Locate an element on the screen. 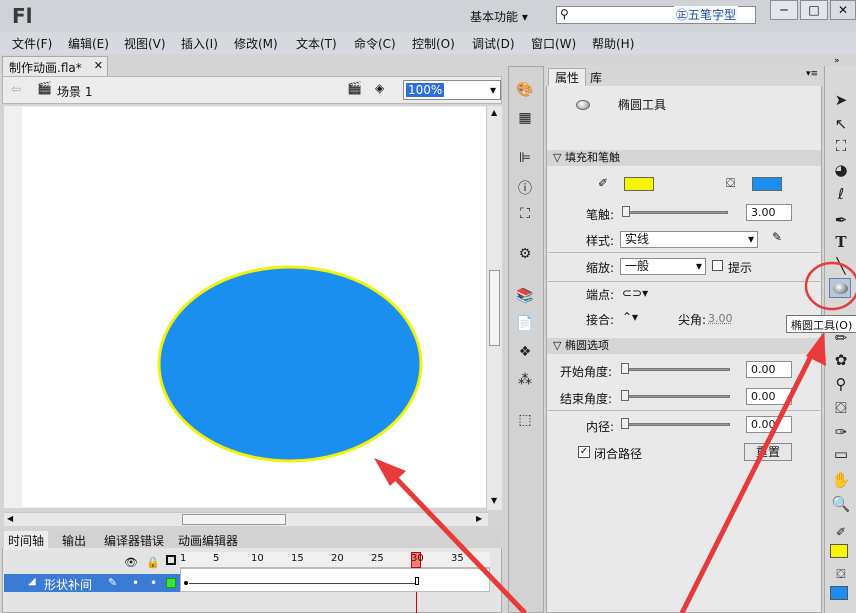  tab-timeline: 时间轴 is located at coordinates (26, 540).